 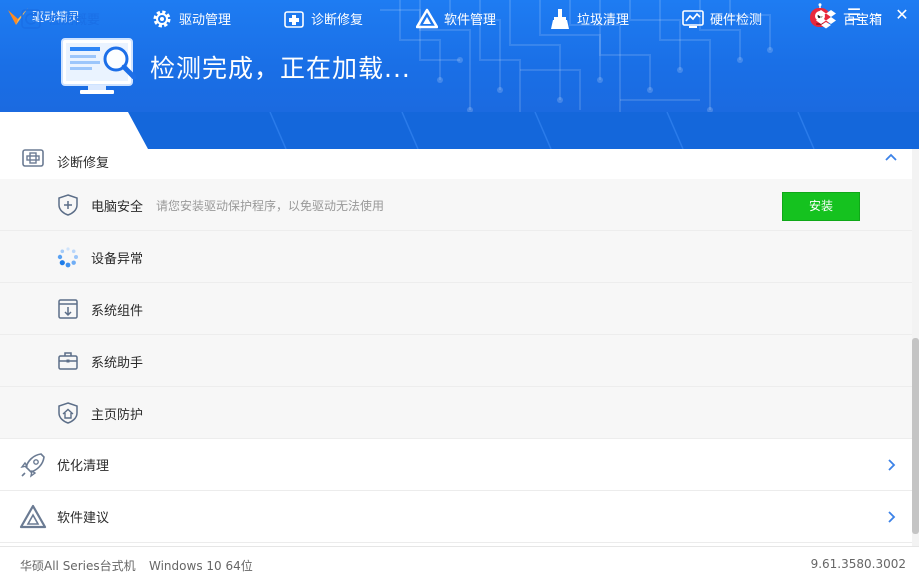 I want to click on tab-junk-cleanup: 垃圾清理, so click(x=589, y=18).